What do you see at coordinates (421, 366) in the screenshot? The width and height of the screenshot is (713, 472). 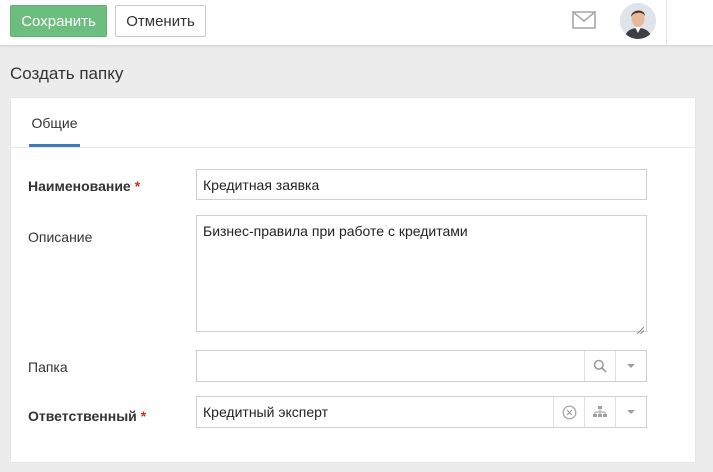 I see `folder-lookup` at bounding box center [421, 366].